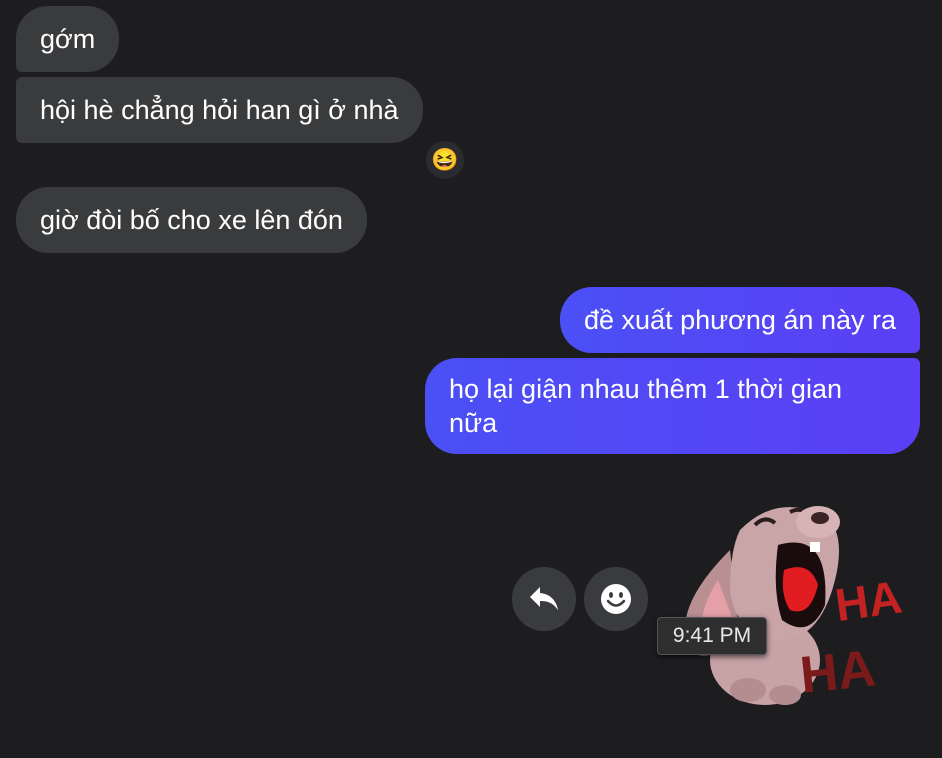 Image resolution: width=942 pixels, height=758 pixels. I want to click on sticker-ha-bottom: HA, so click(837, 672).